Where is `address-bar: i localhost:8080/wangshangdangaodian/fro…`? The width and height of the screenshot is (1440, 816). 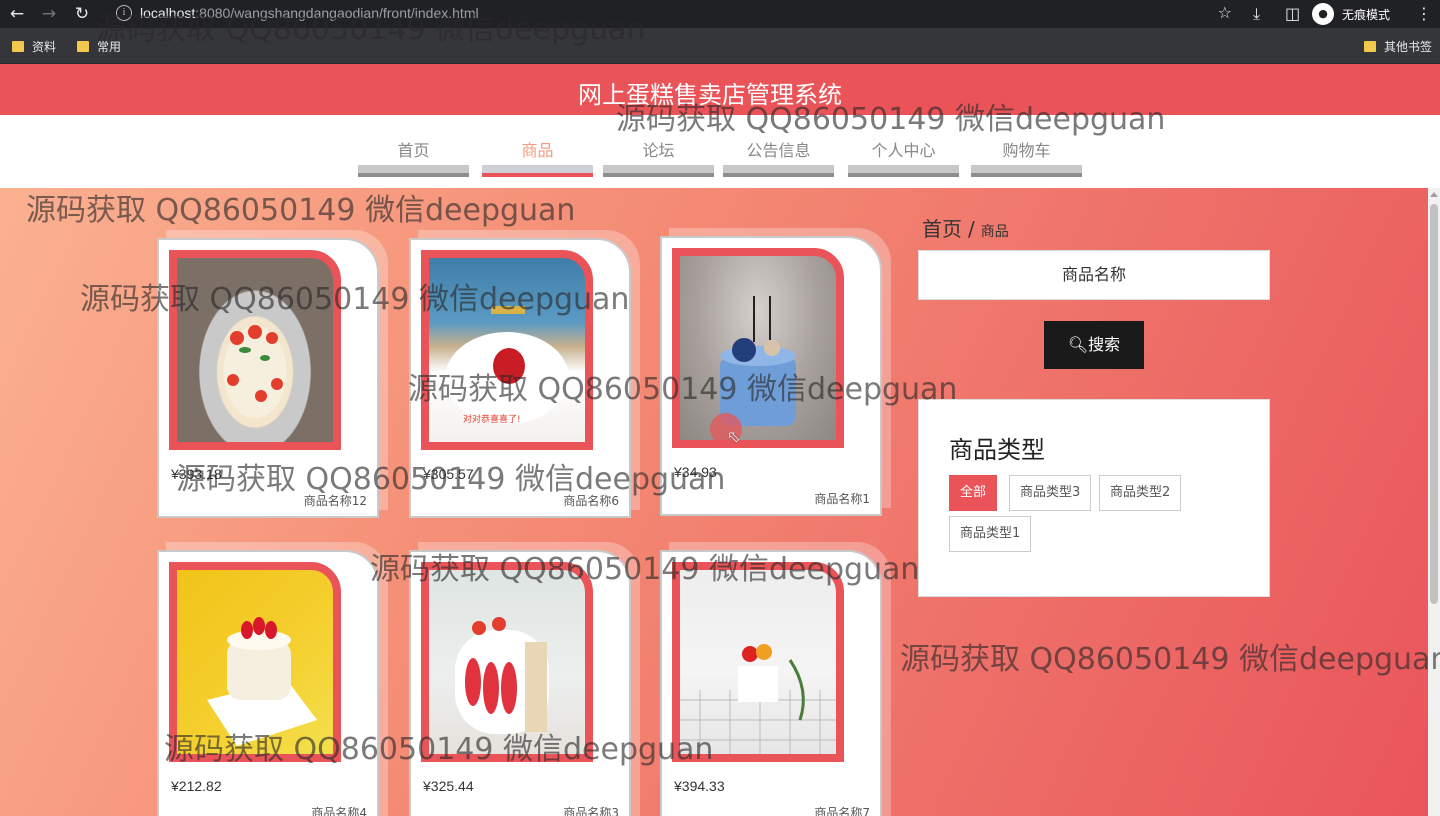
address-bar: i localhost:8080/wangshangdangaodian/fro… is located at coordinates (673, 13).